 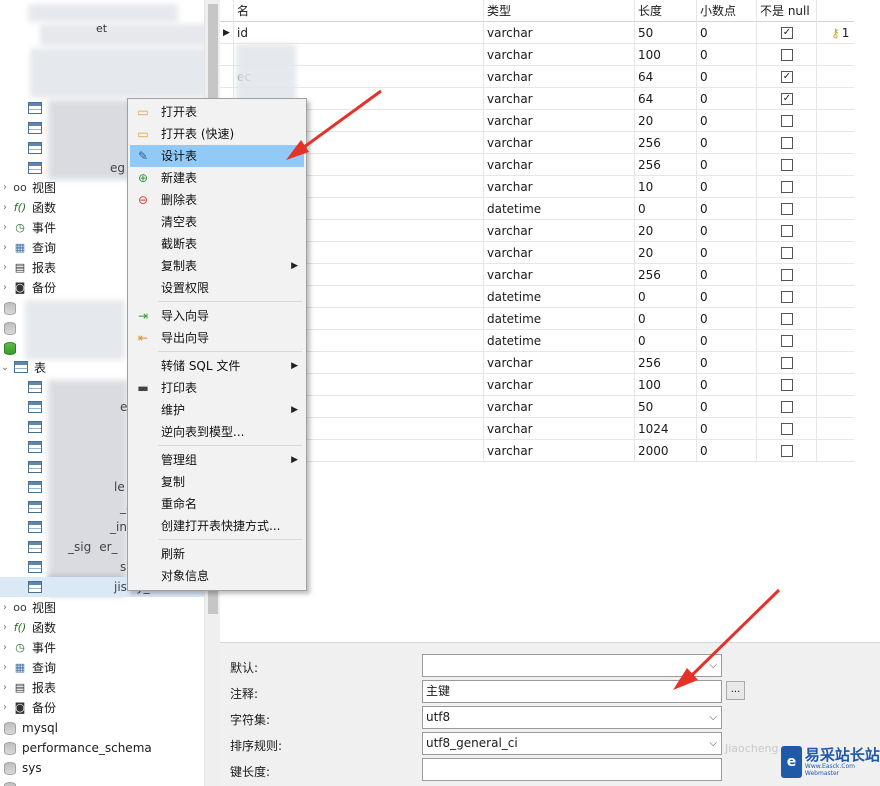 I want to click on field-length-cell: 0, so click(x=666, y=341).